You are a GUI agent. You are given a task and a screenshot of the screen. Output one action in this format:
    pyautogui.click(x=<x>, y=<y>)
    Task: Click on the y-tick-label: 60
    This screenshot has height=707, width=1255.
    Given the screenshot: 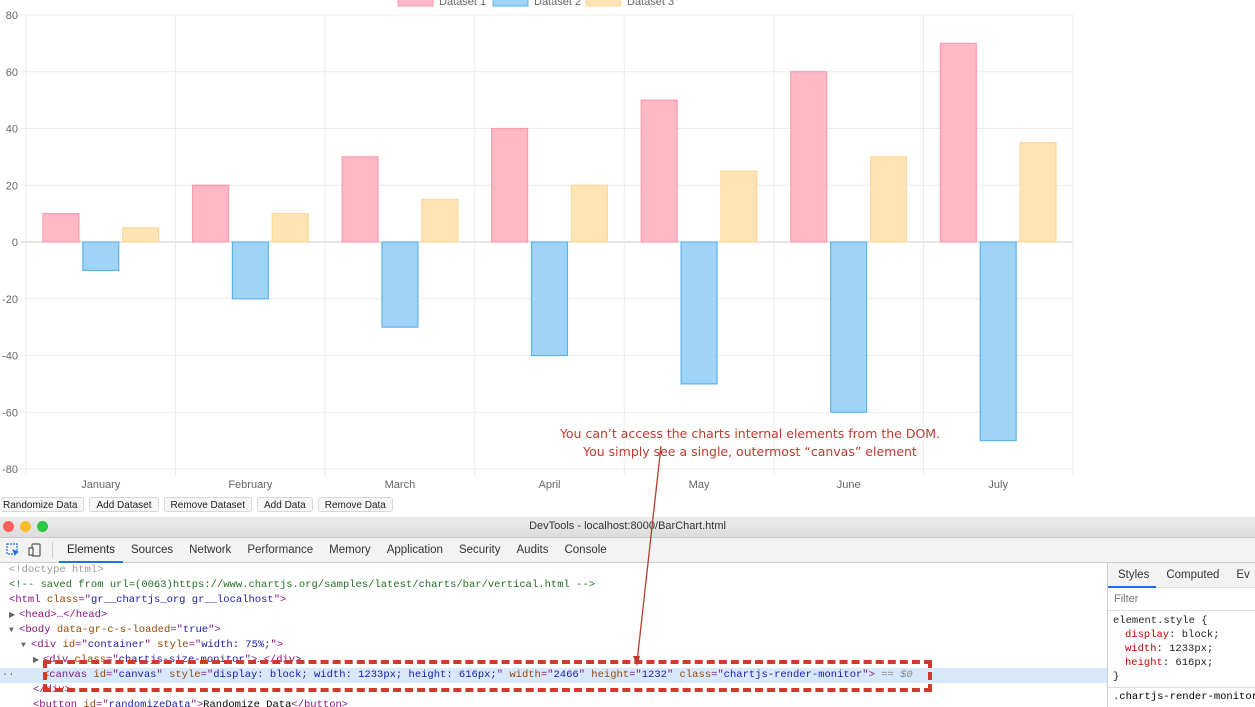 What is the action you would take?
    pyautogui.click(x=12, y=73)
    